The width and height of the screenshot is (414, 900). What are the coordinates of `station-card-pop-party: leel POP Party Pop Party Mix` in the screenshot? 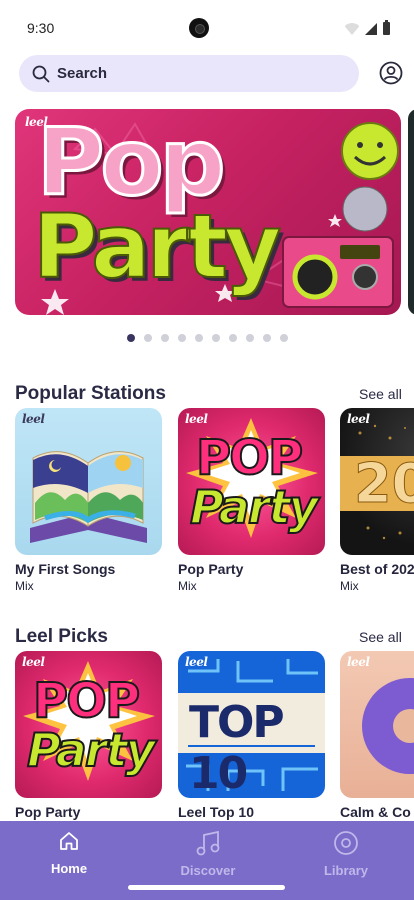 It's located at (252, 500).